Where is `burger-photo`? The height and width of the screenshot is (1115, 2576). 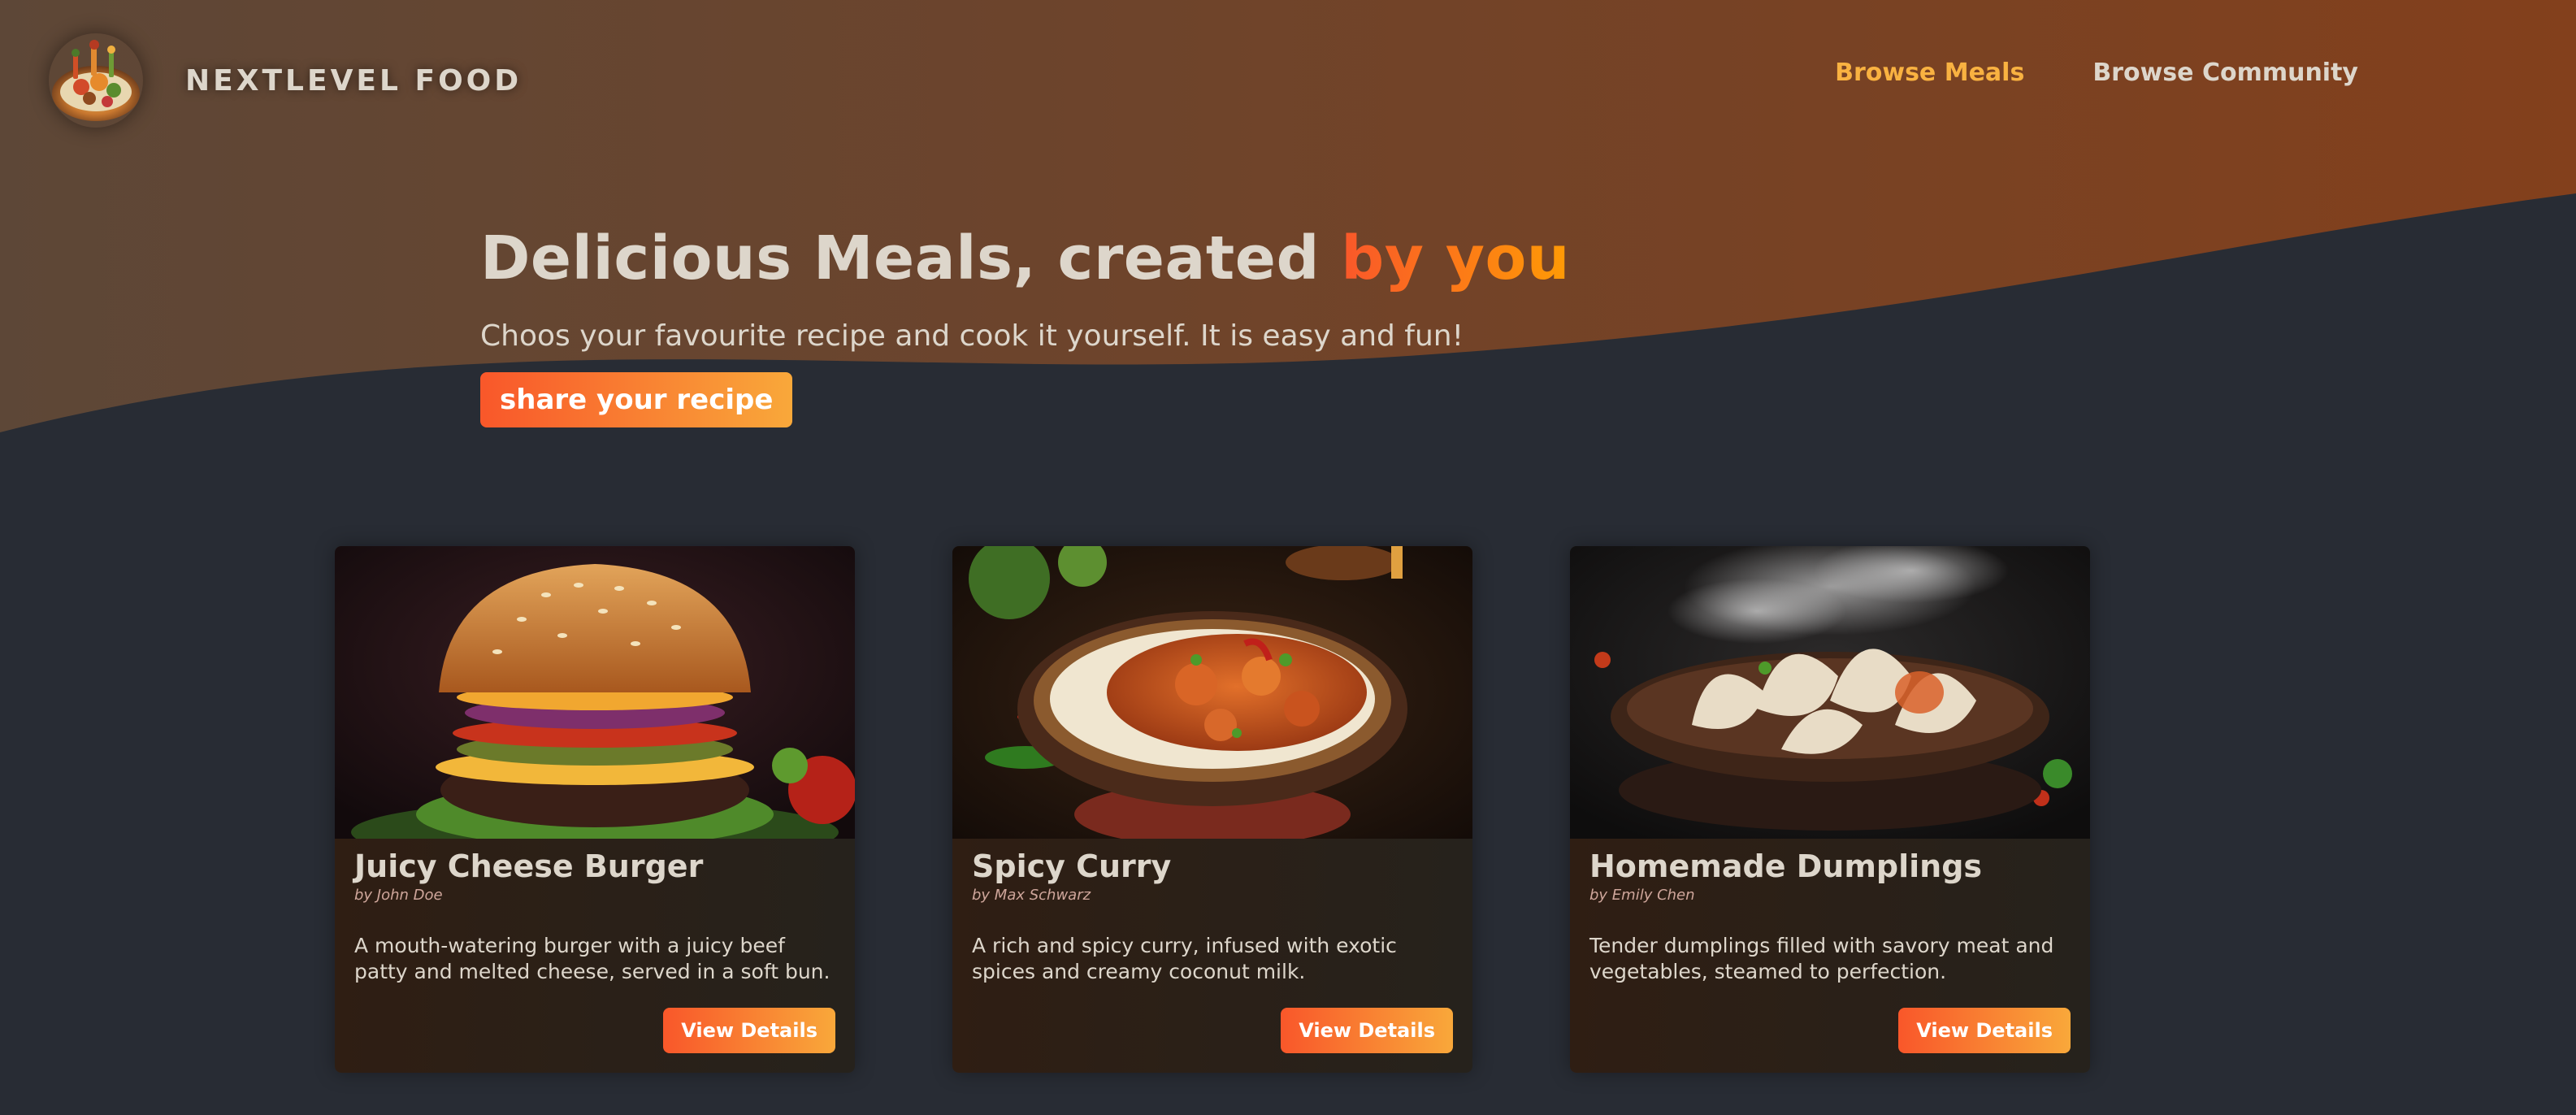 burger-photo is located at coordinates (595, 692).